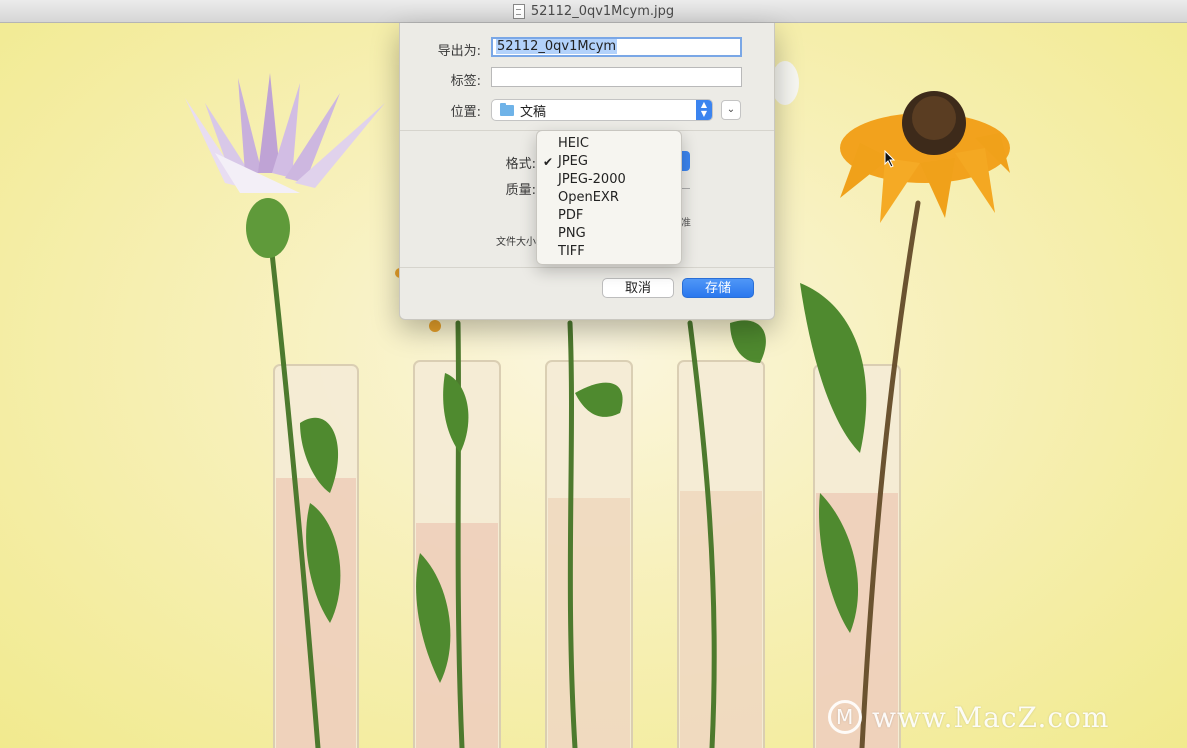  Describe the element at coordinates (609, 252) in the screenshot. I see `menu-item-tiff: TIFF` at that location.